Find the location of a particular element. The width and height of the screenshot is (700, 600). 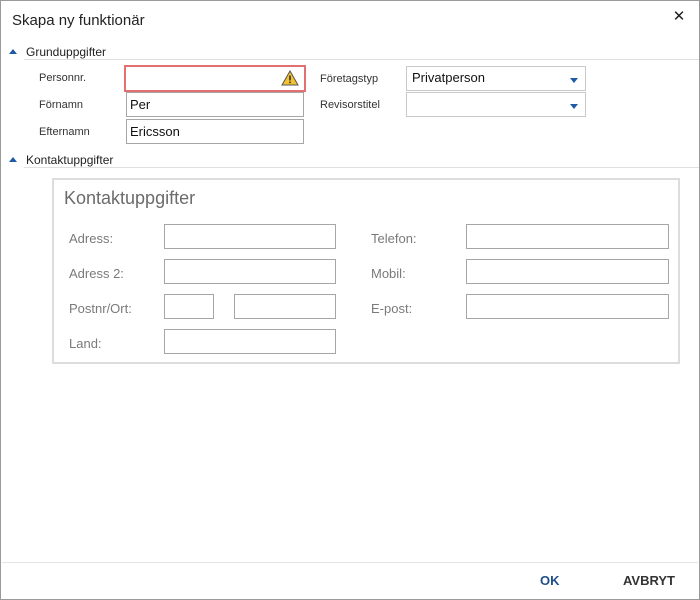

cancel-button: AVBRYT is located at coordinates (649, 580).